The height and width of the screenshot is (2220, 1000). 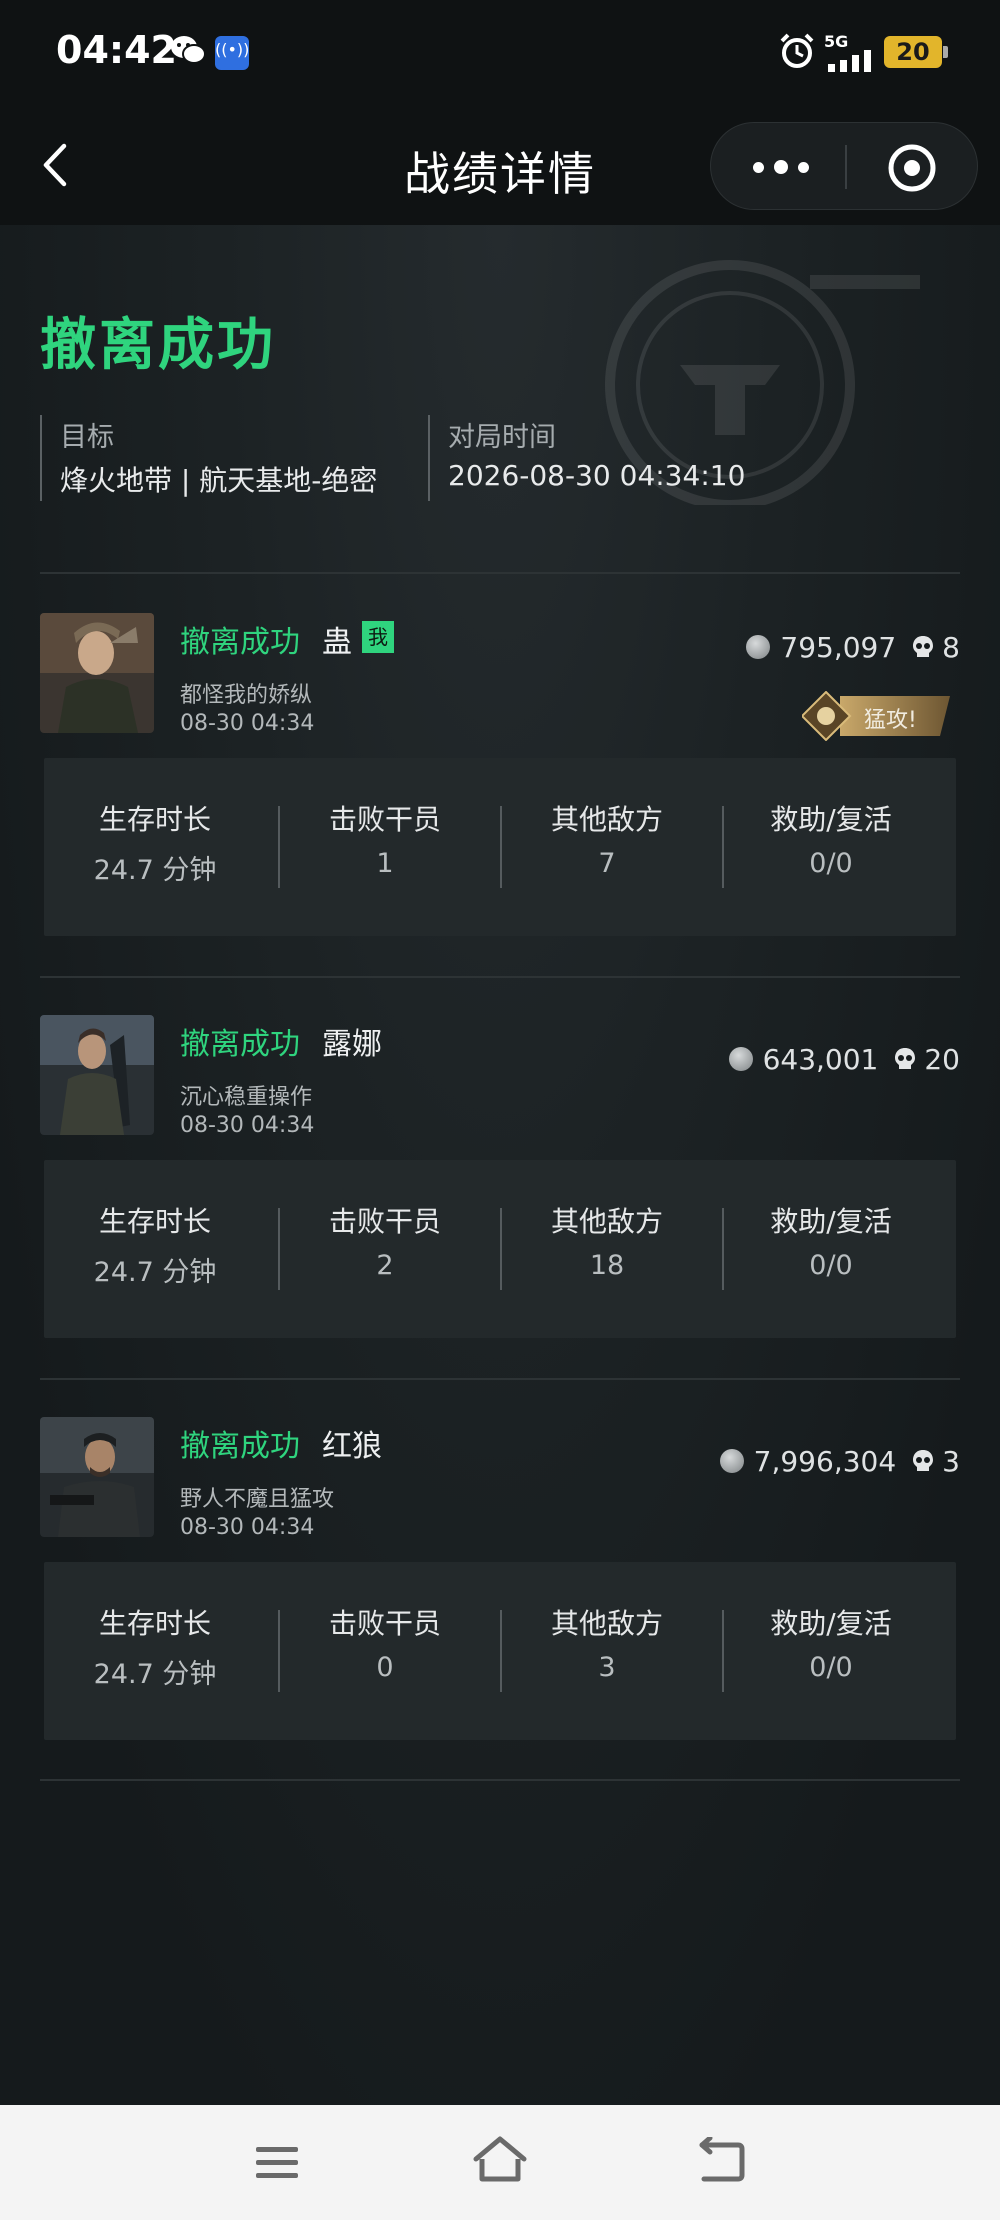 I want to click on stats-panel: 生存时长 24.7 分钟 击败干员 1 其他敌方 7 救助/复活 0/0, so click(x=500, y=847).